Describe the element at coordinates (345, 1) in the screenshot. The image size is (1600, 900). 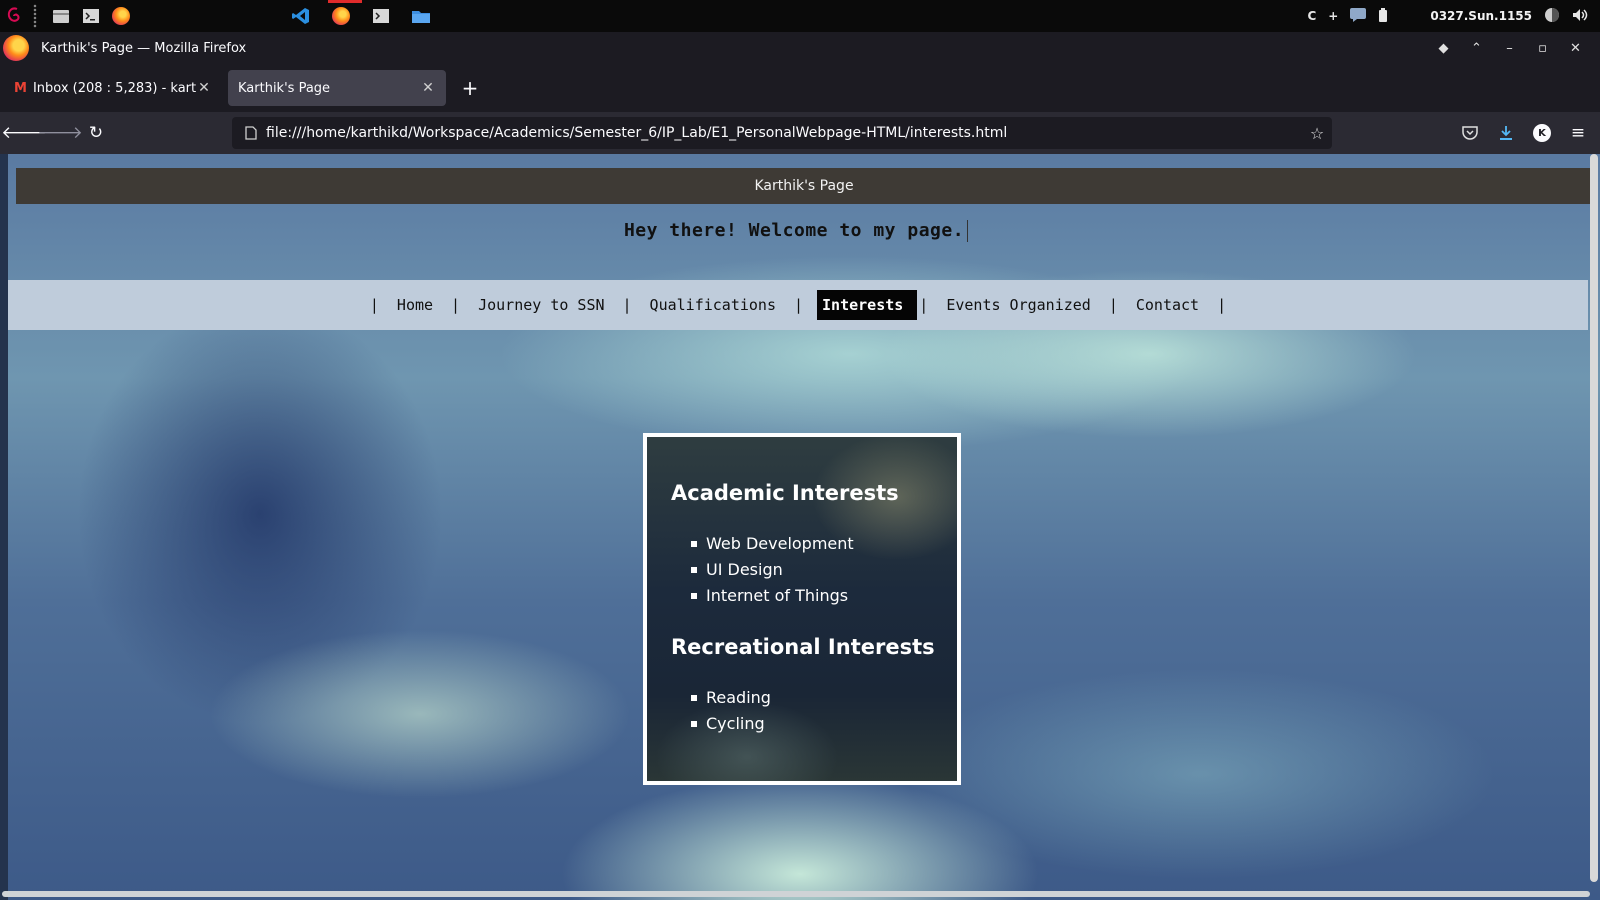
I see `active-task-indicator` at that location.